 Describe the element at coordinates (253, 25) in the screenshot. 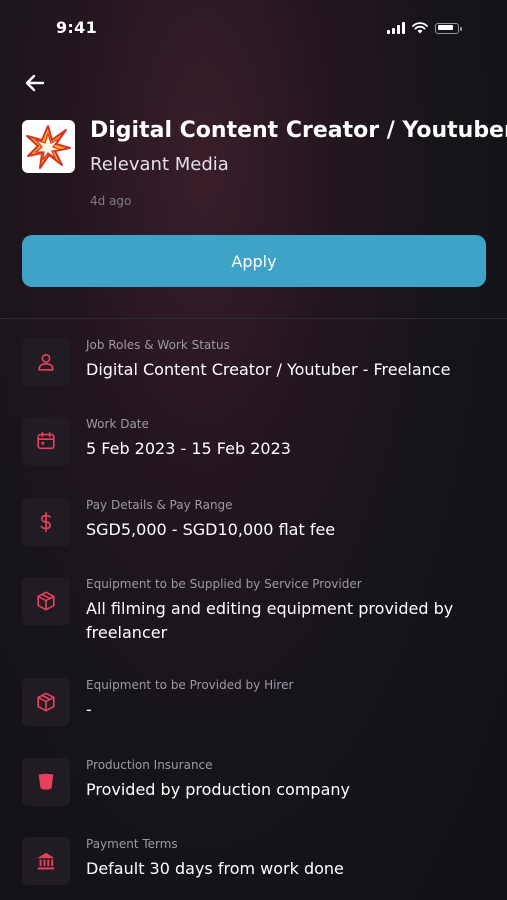

I see `status-bar: 9:41` at that location.